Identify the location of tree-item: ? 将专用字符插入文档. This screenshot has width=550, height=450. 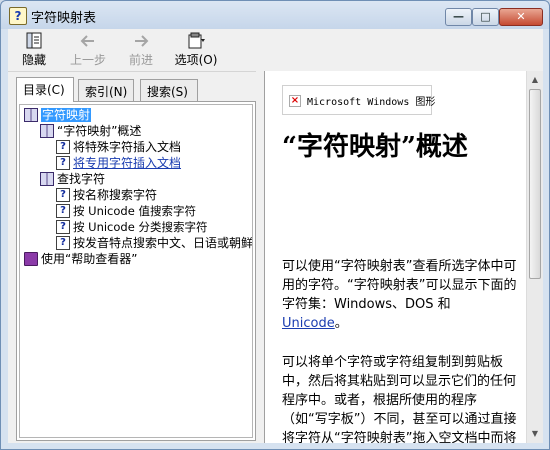
(118, 163).